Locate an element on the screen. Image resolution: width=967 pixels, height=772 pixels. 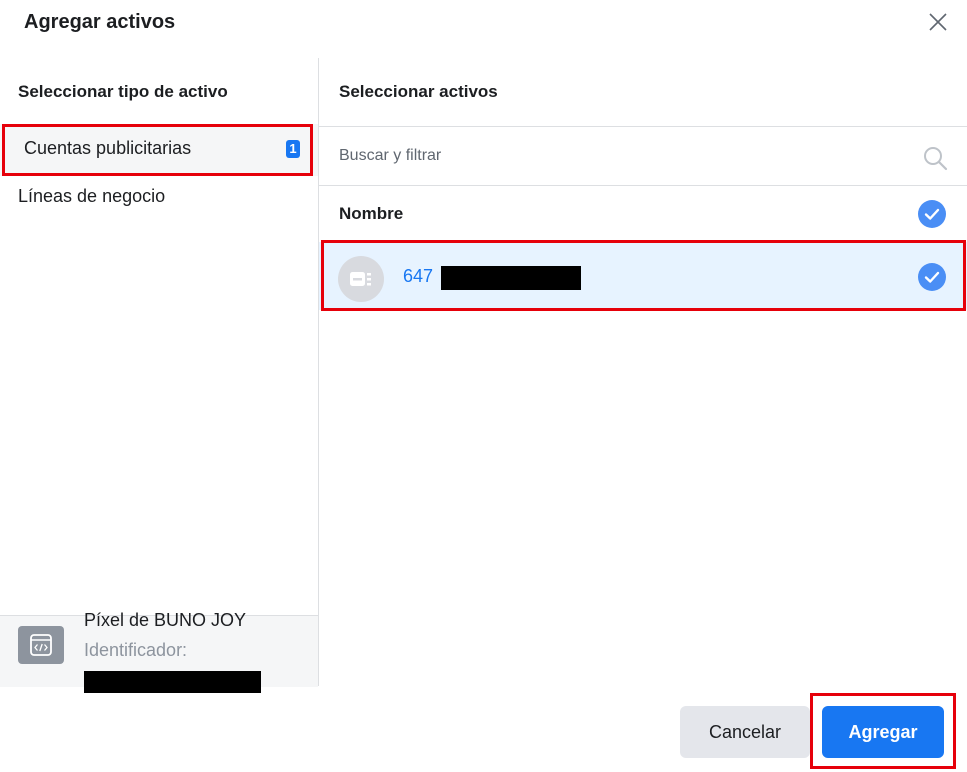
selected-check-icon is located at coordinates (932, 277).